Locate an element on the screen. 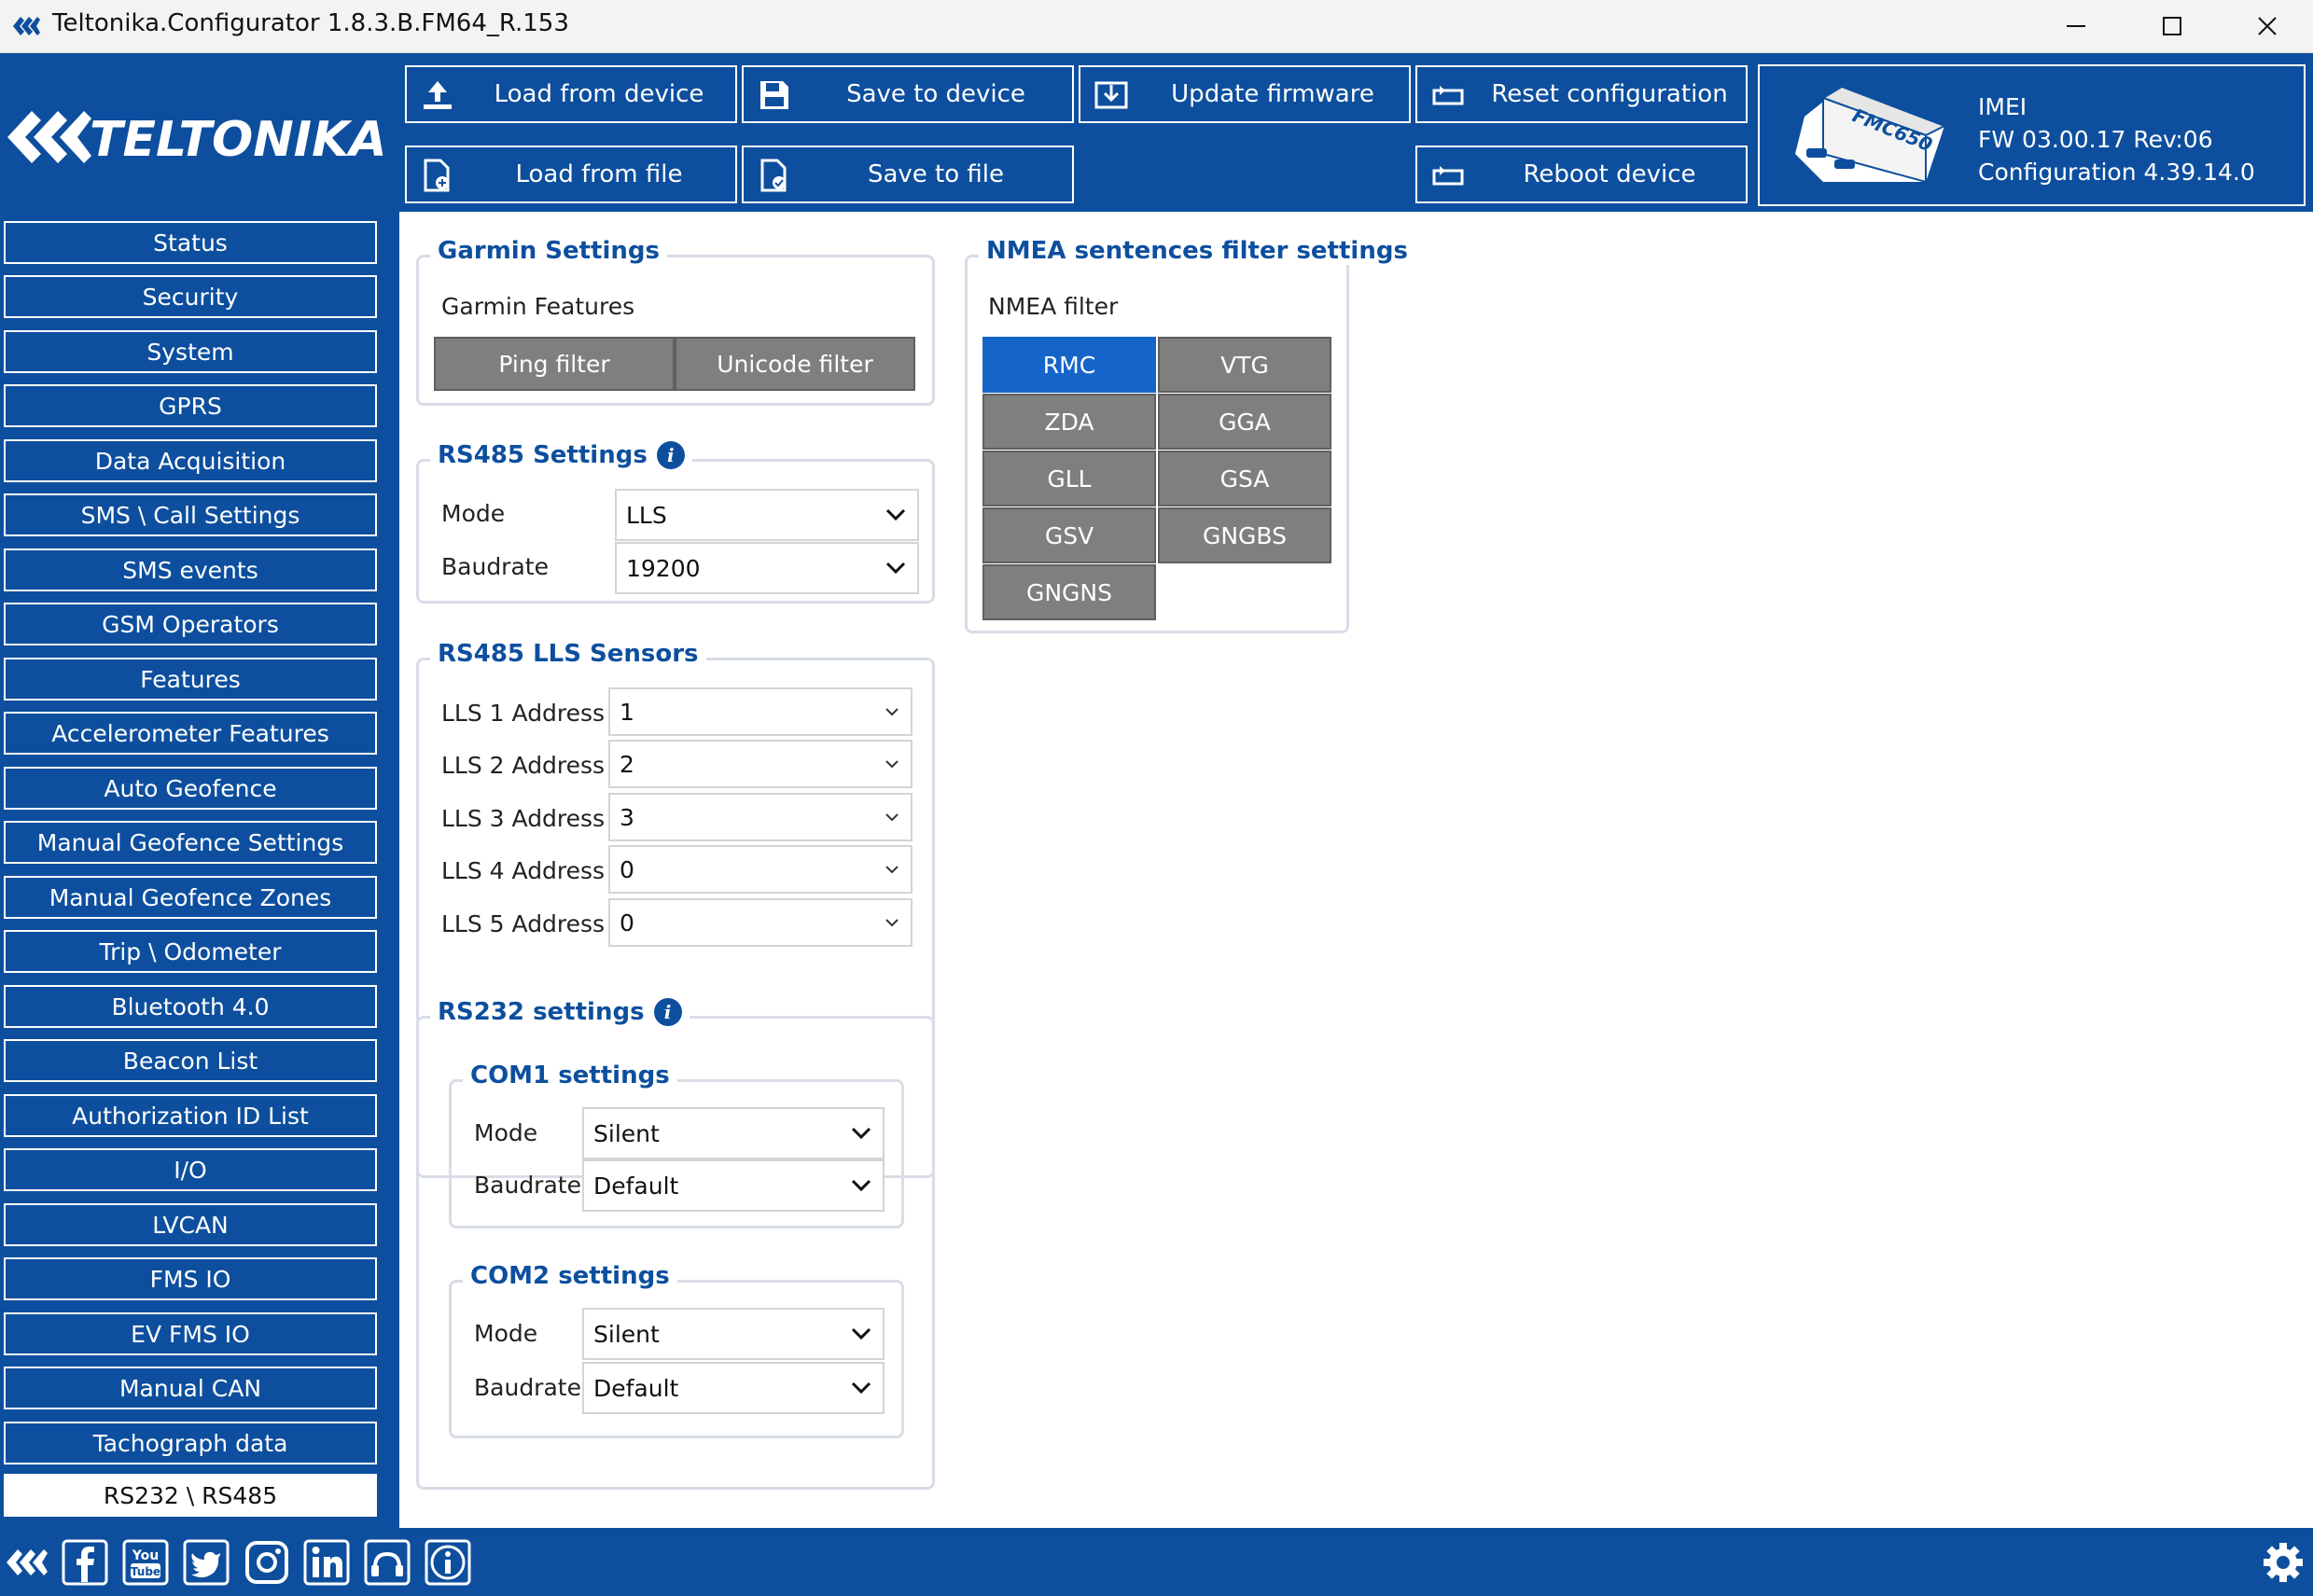 This screenshot has width=2313, height=1596. device-image: FMC650 is located at coordinates (1871, 134).